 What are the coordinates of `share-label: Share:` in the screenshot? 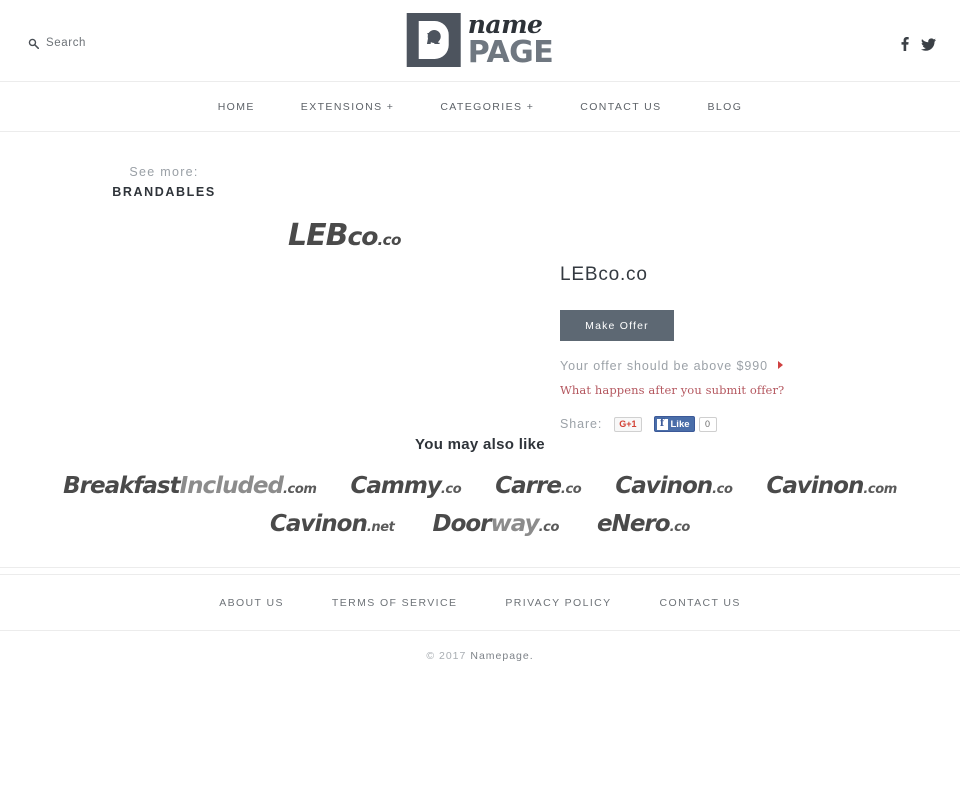 It's located at (581, 424).